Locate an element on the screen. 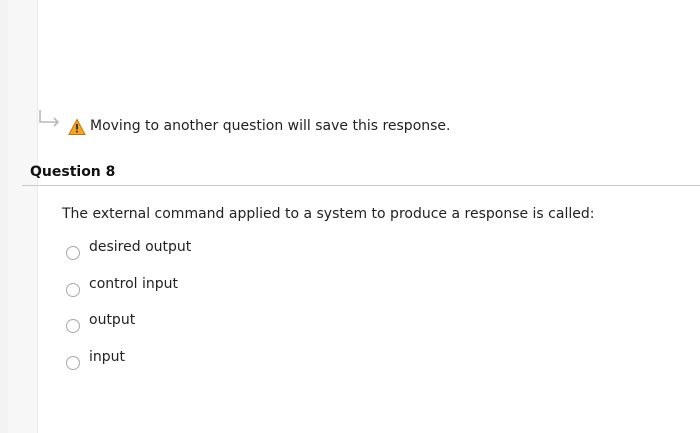  choice-label: input is located at coordinates (107, 357).